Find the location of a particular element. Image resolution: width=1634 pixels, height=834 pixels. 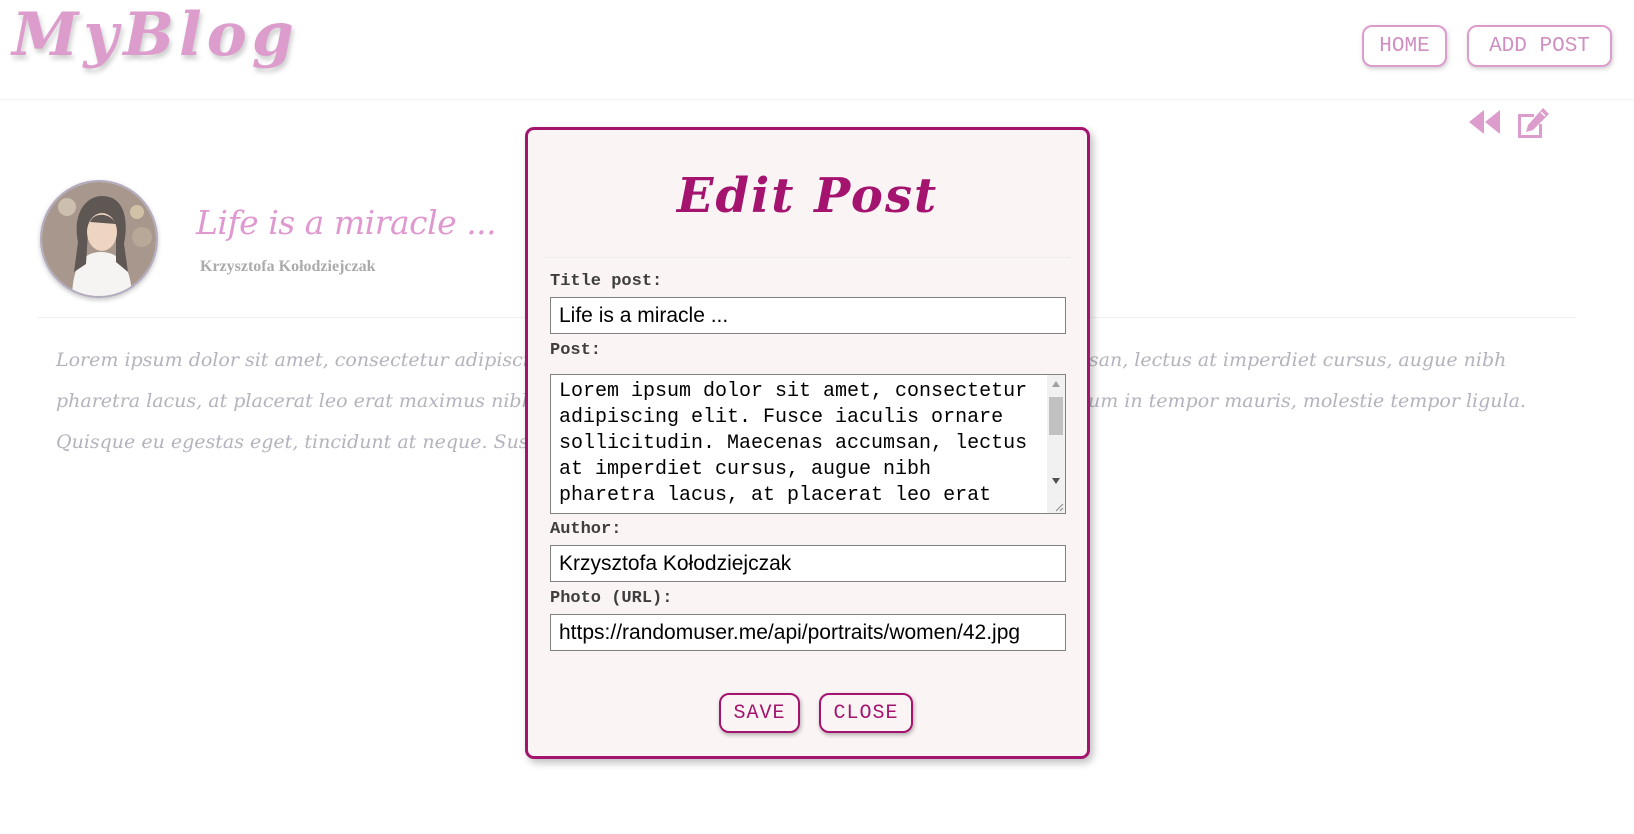

author-label: Author: is located at coordinates (586, 529).